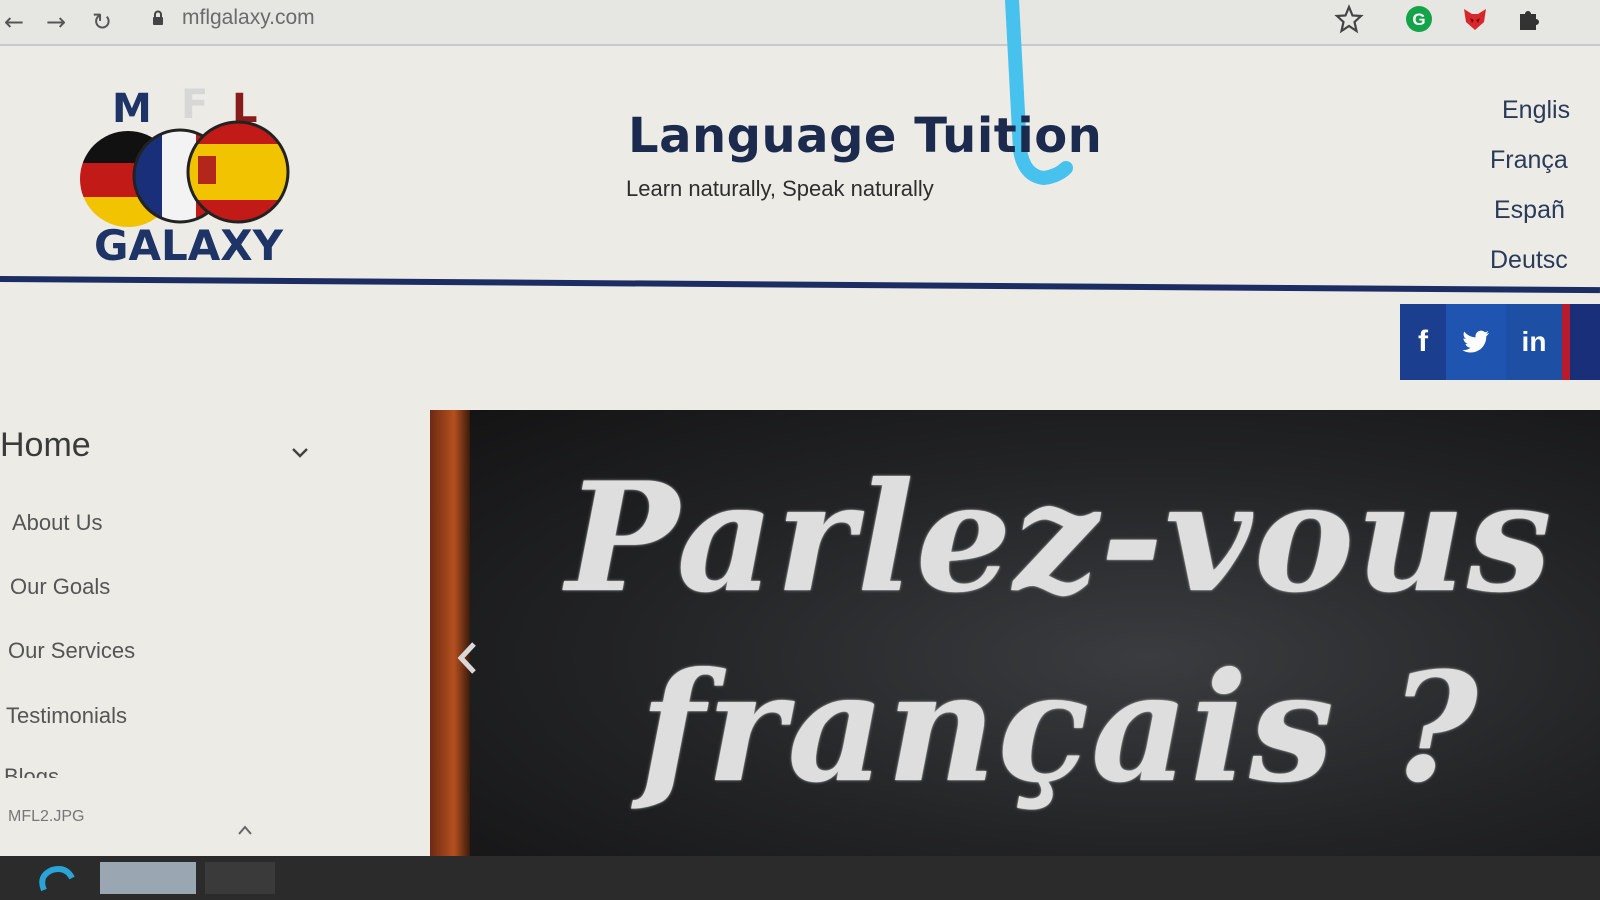 This screenshot has width=1600, height=900. Describe the element at coordinates (780, 188) in the screenshot. I see `site-tagline: Learn naturally, Speak naturally` at that location.